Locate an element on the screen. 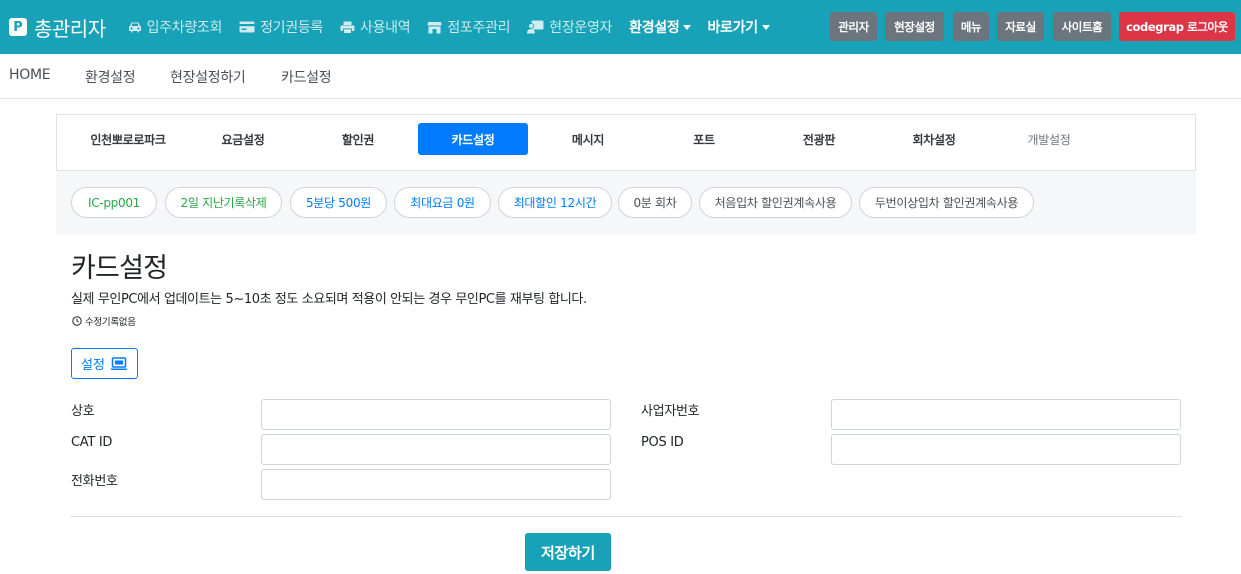  nav-dropdown-label: 환경설정 is located at coordinates (654, 28).